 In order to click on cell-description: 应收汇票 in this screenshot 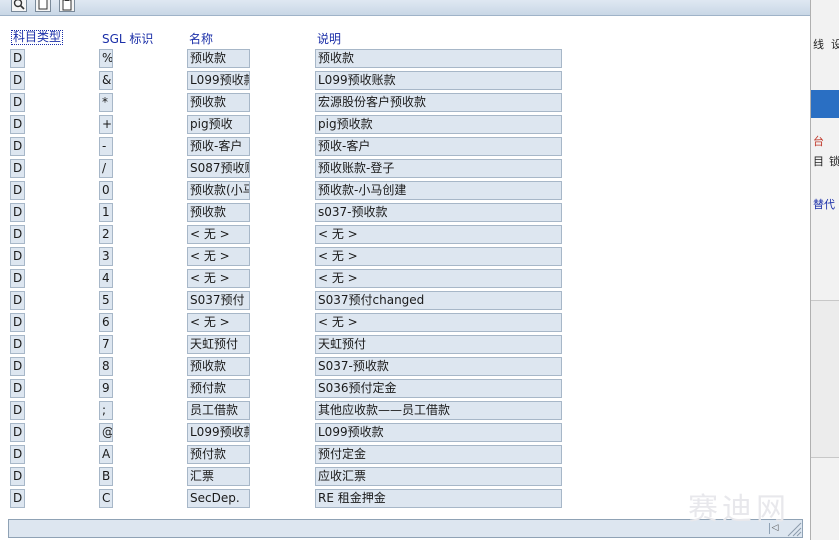, I will do `click(438, 476)`.